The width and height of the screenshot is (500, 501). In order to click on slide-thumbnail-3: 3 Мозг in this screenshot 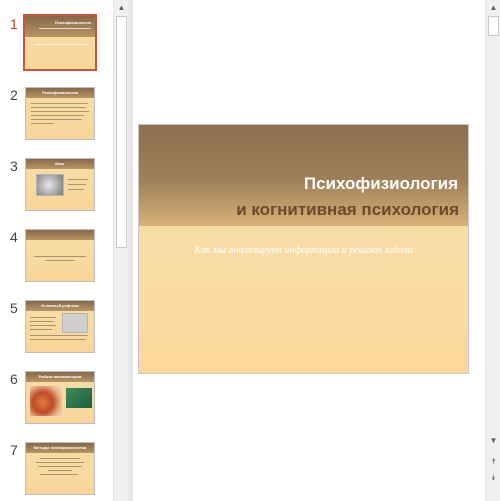, I will do `click(56, 187)`.